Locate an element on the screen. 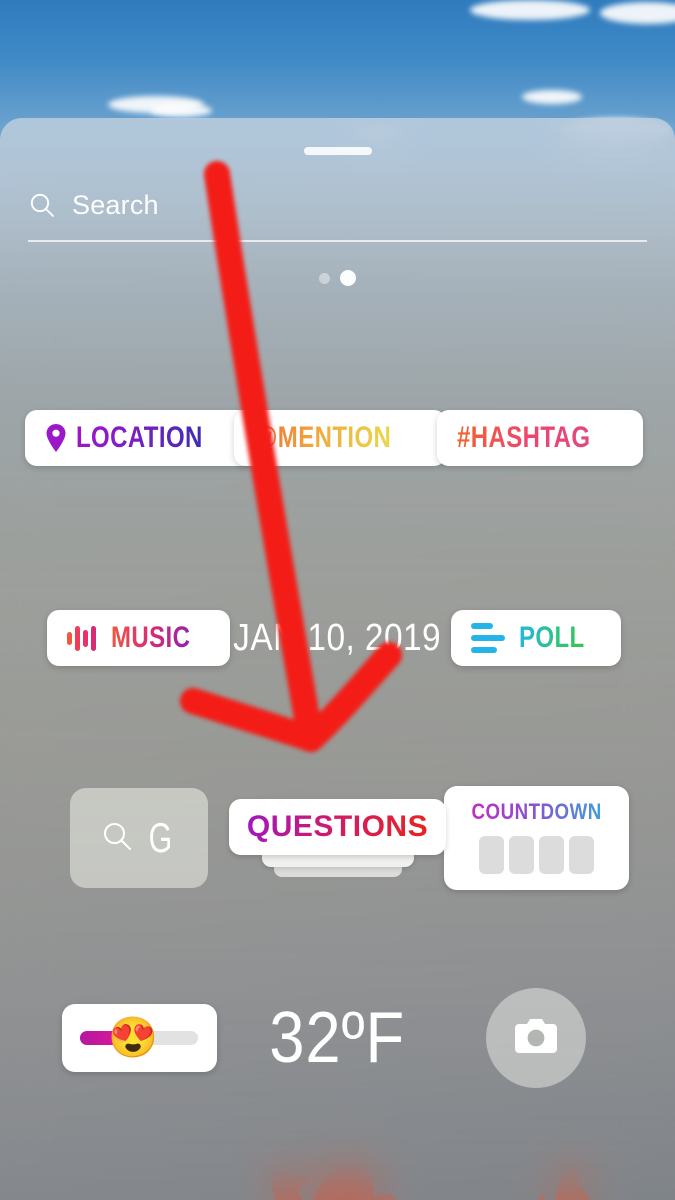  search-divider is located at coordinates (337, 241).